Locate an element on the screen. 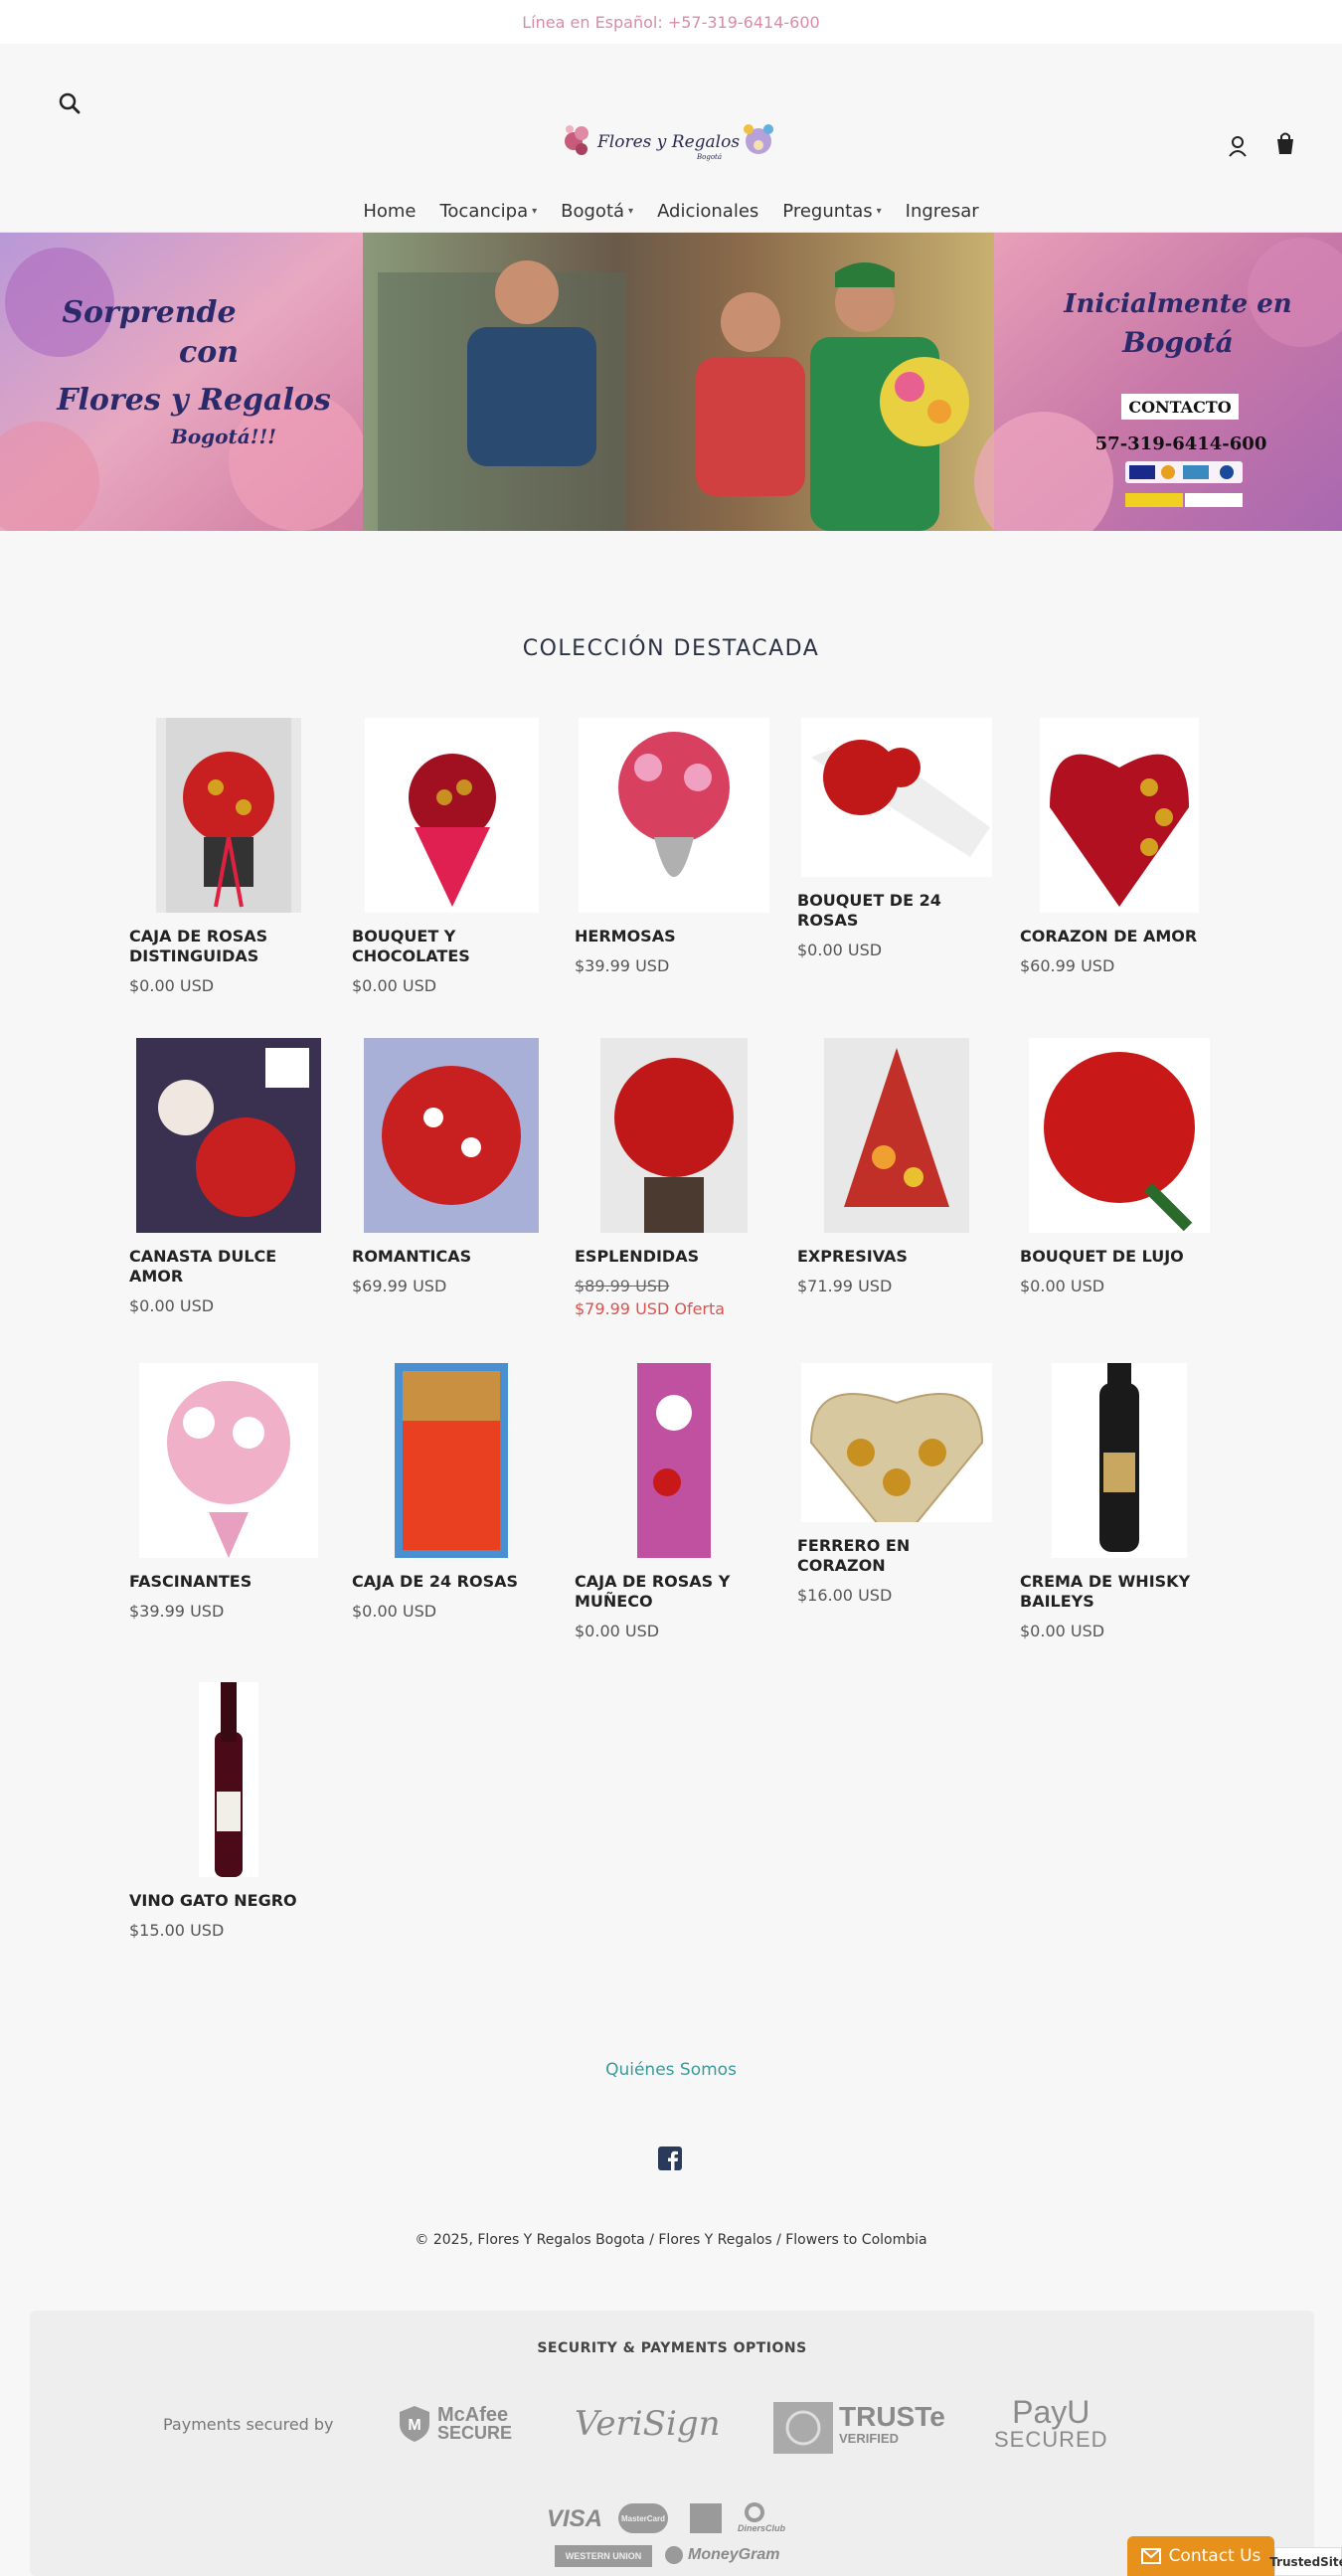  product-name: CORAZON DE AMOR is located at coordinates (1120, 936).